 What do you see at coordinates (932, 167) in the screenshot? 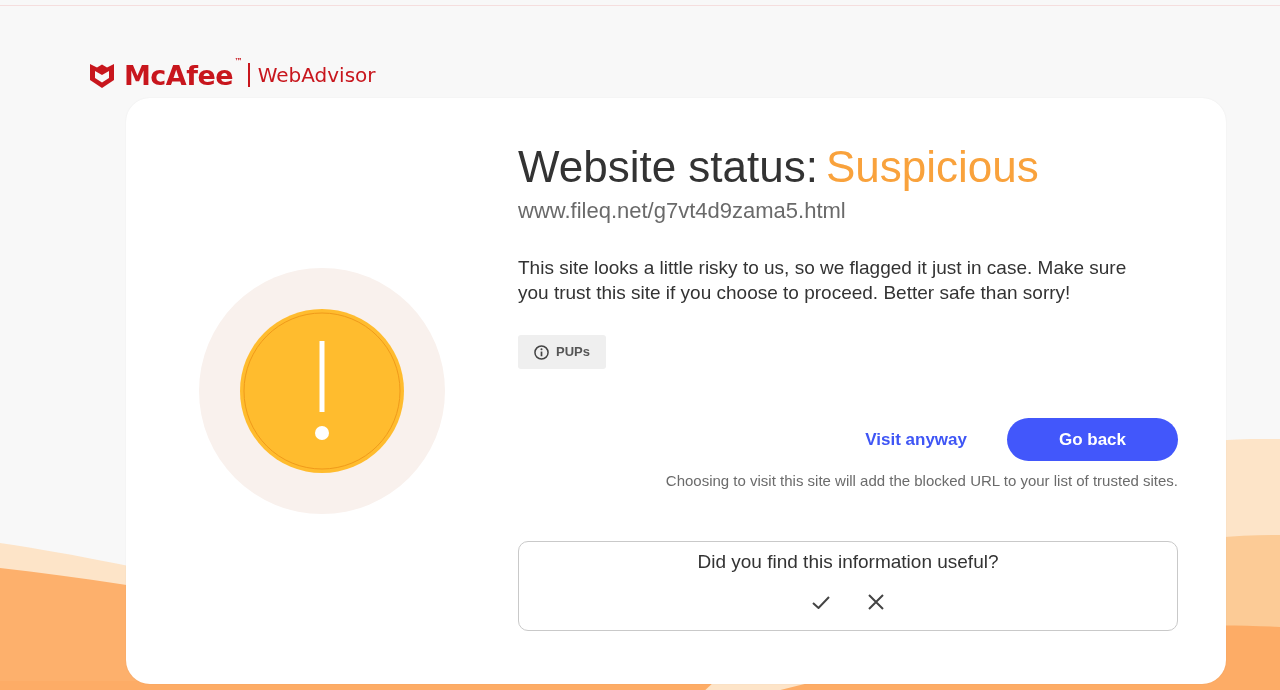
I see `status-value: Suspicious` at bounding box center [932, 167].